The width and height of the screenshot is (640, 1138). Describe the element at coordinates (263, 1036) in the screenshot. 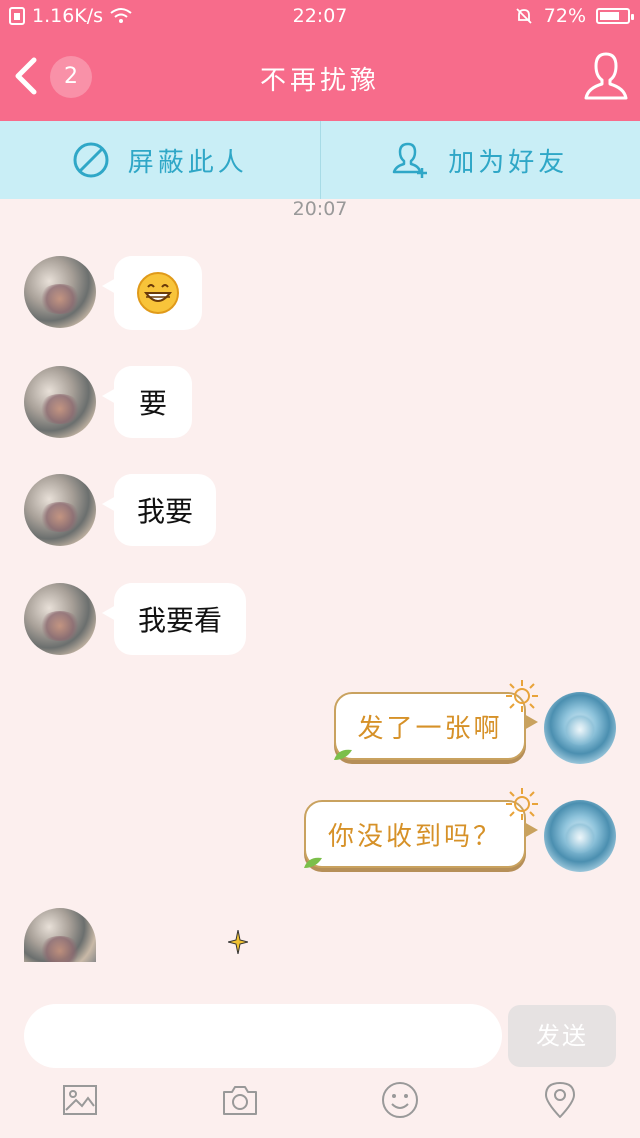

I see `message-input` at that location.